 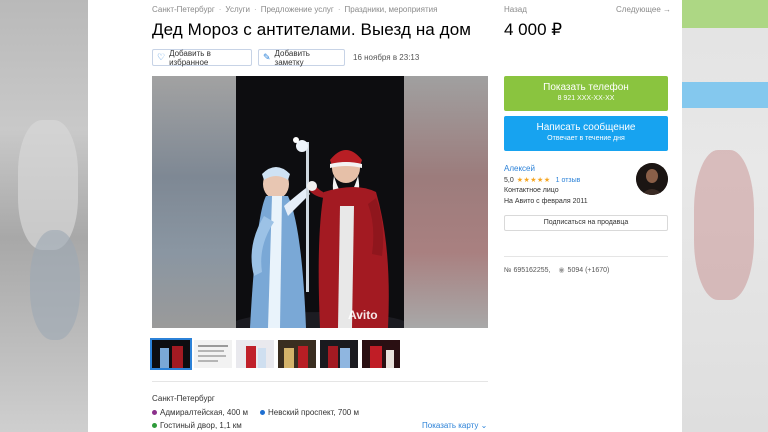 I want to click on blurred-background-right, so click(x=725, y=216).